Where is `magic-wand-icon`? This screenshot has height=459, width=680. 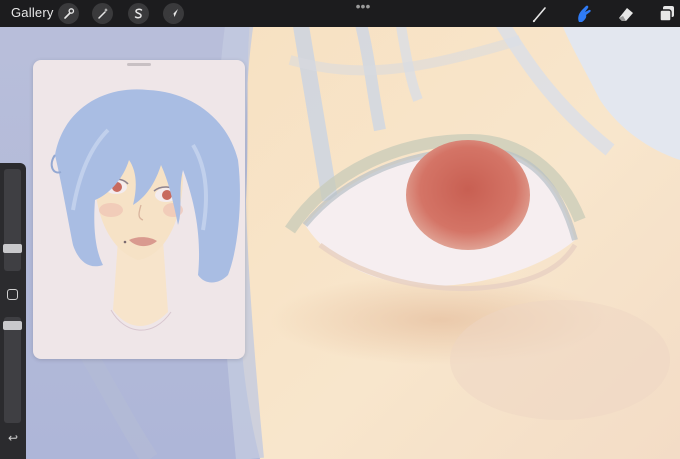 magic-wand-icon is located at coordinates (103, 13).